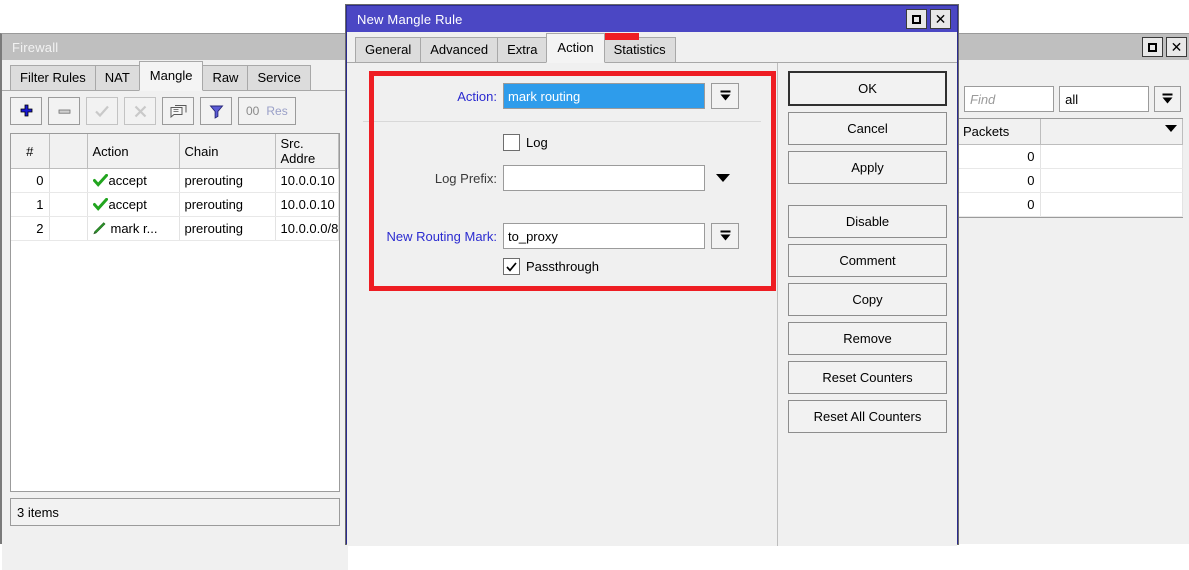  What do you see at coordinates (279, 77) in the screenshot?
I see `tab-service-ports: Service` at bounding box center [279, 77].